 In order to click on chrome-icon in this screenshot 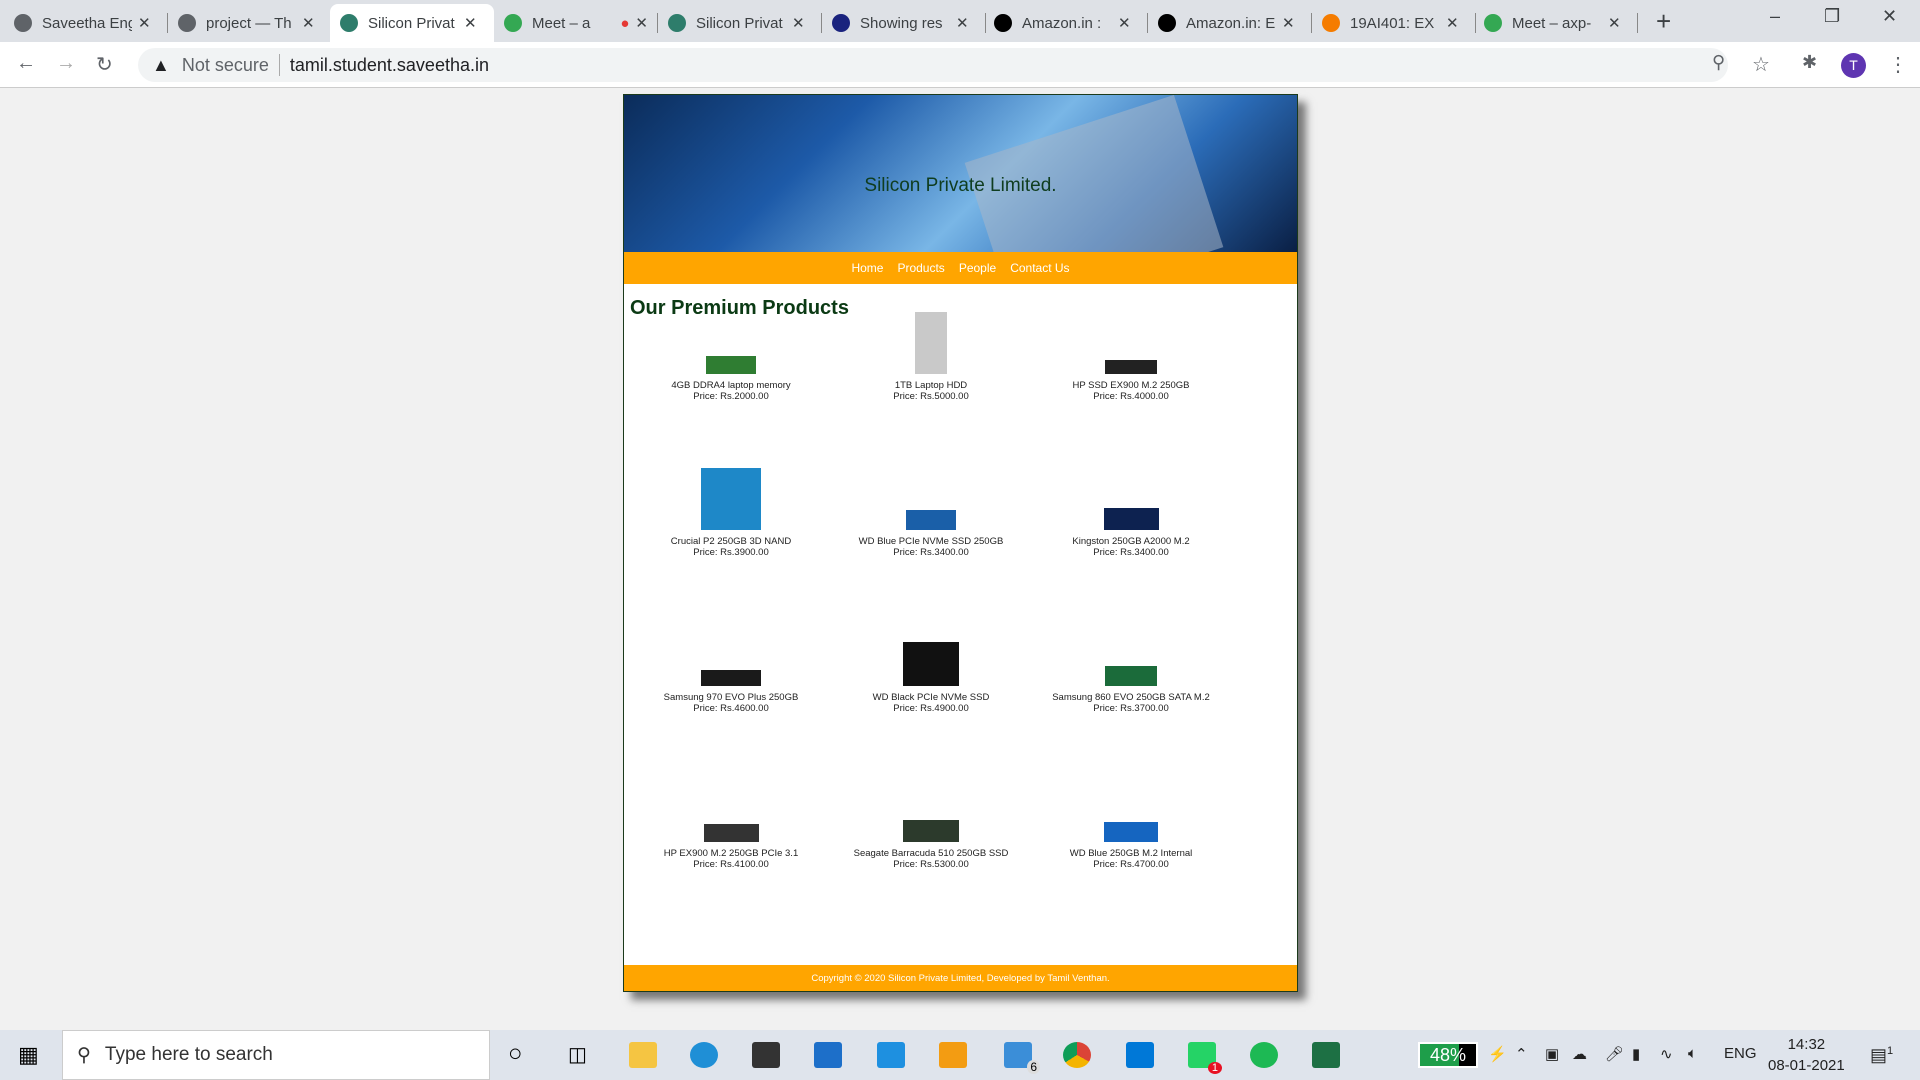, I will do `click(1077, 1055)`.